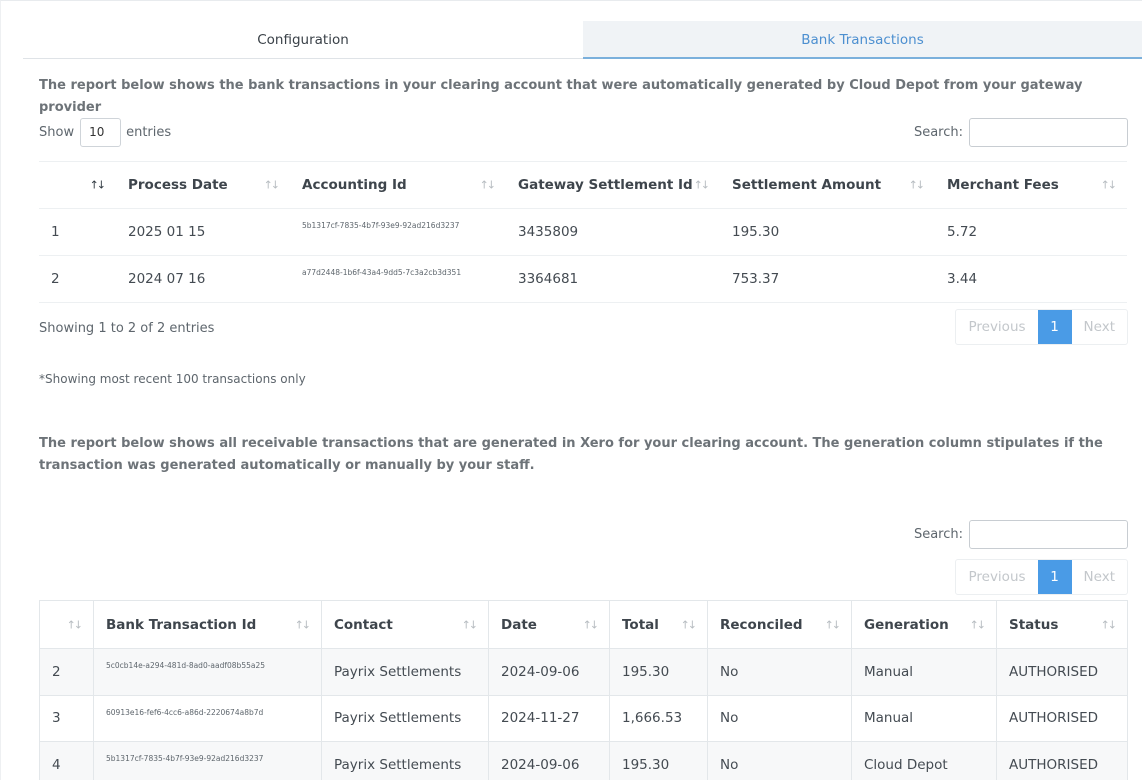 The width and height of the screenshot is (1142, 780). I want to click on section2-pagination: Previous 1 Next, so click(1041, 577).